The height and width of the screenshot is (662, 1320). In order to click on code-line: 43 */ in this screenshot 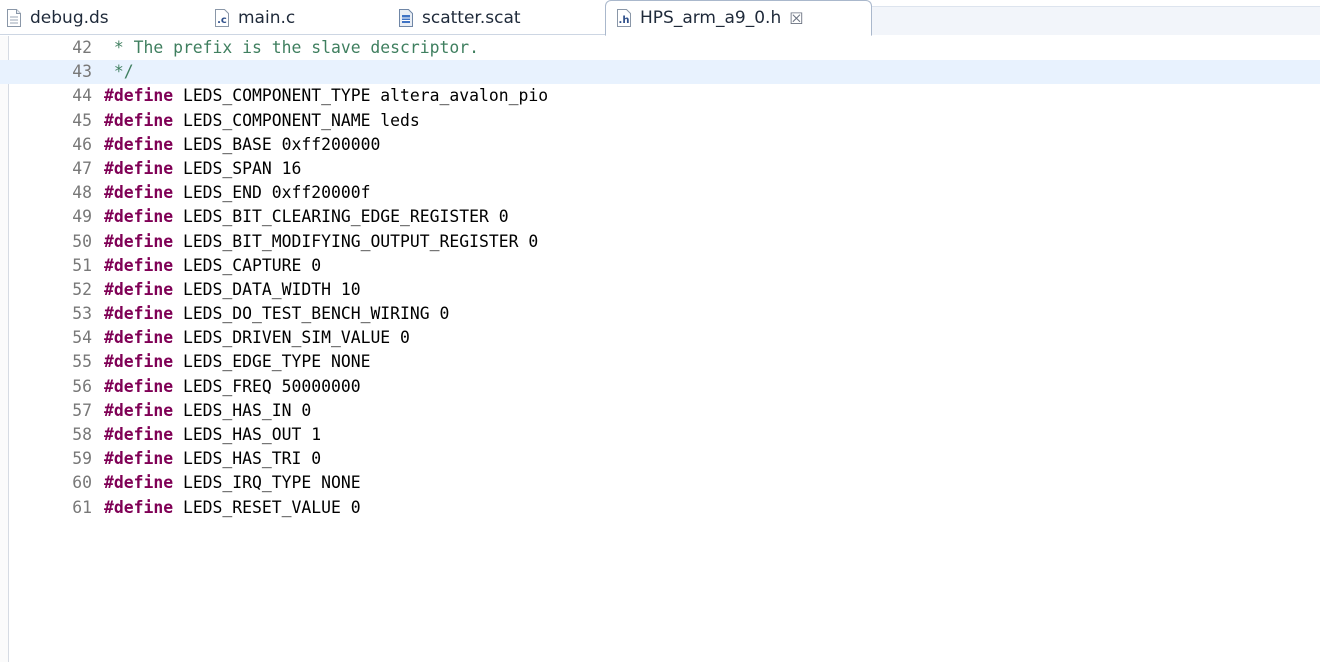, I will do `click(660, 72)`.